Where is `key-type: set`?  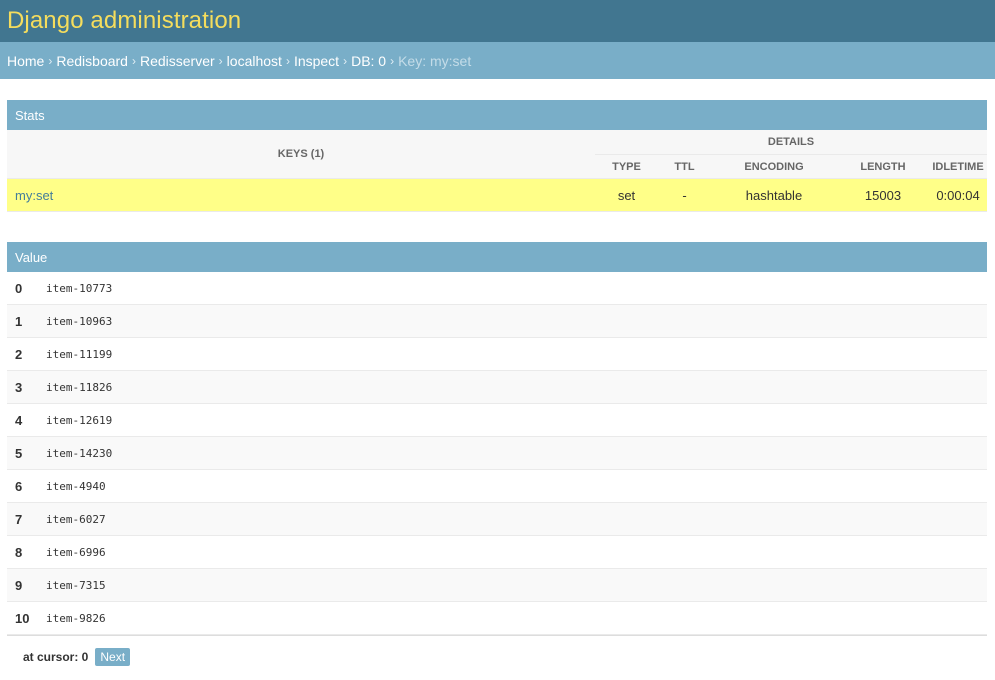
key-type: set is located at coordinates (626, 195).